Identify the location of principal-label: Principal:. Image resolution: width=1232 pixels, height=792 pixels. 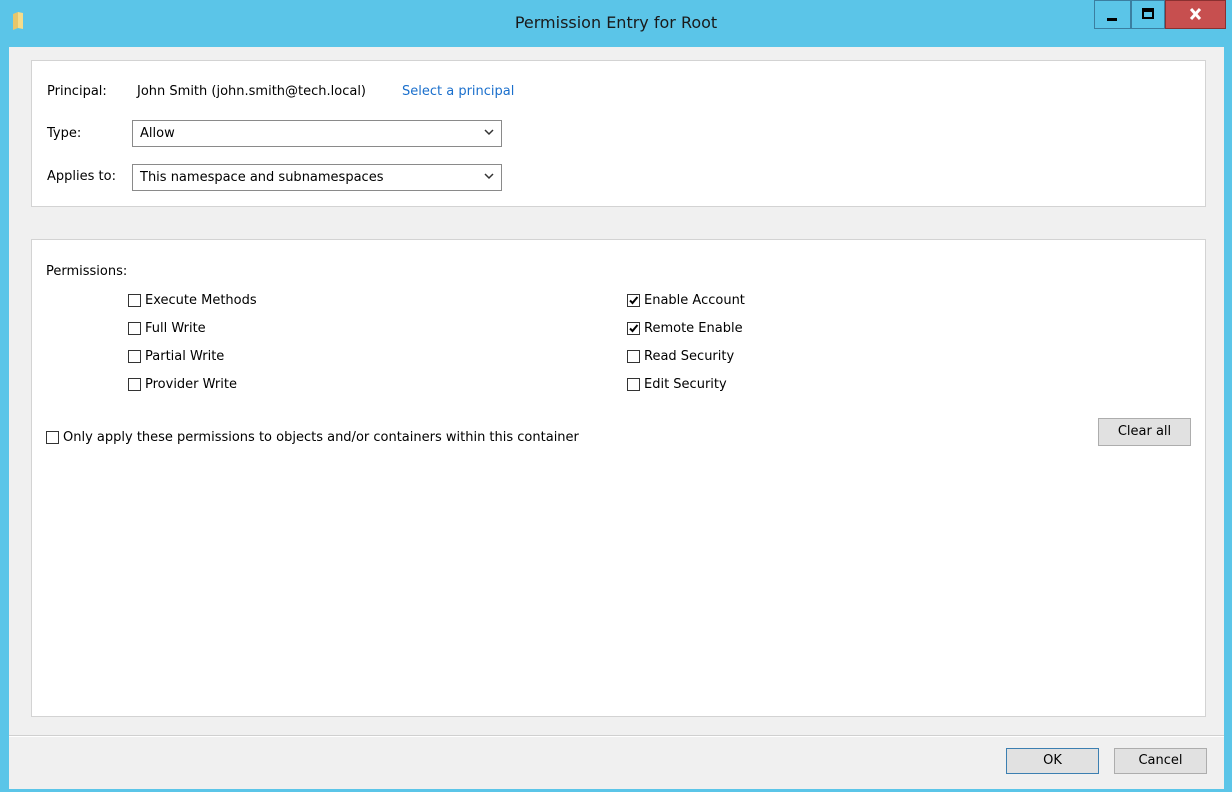
(77, 91).